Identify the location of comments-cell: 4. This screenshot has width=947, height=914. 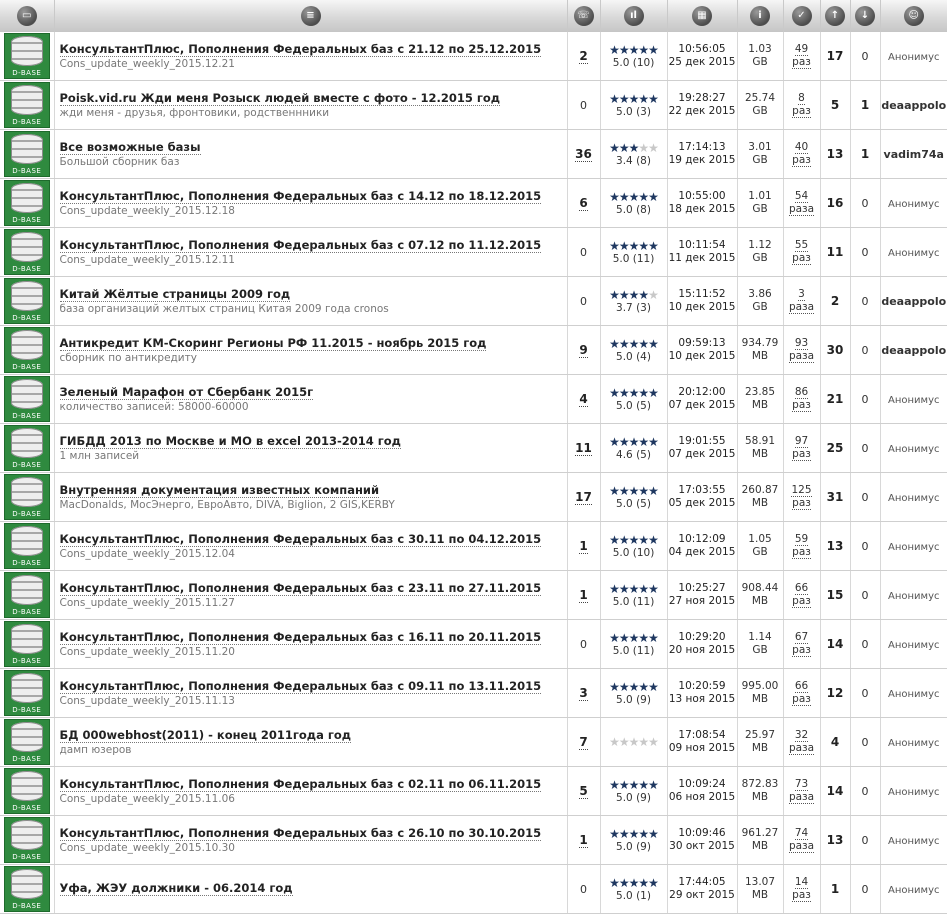
(584, 399).